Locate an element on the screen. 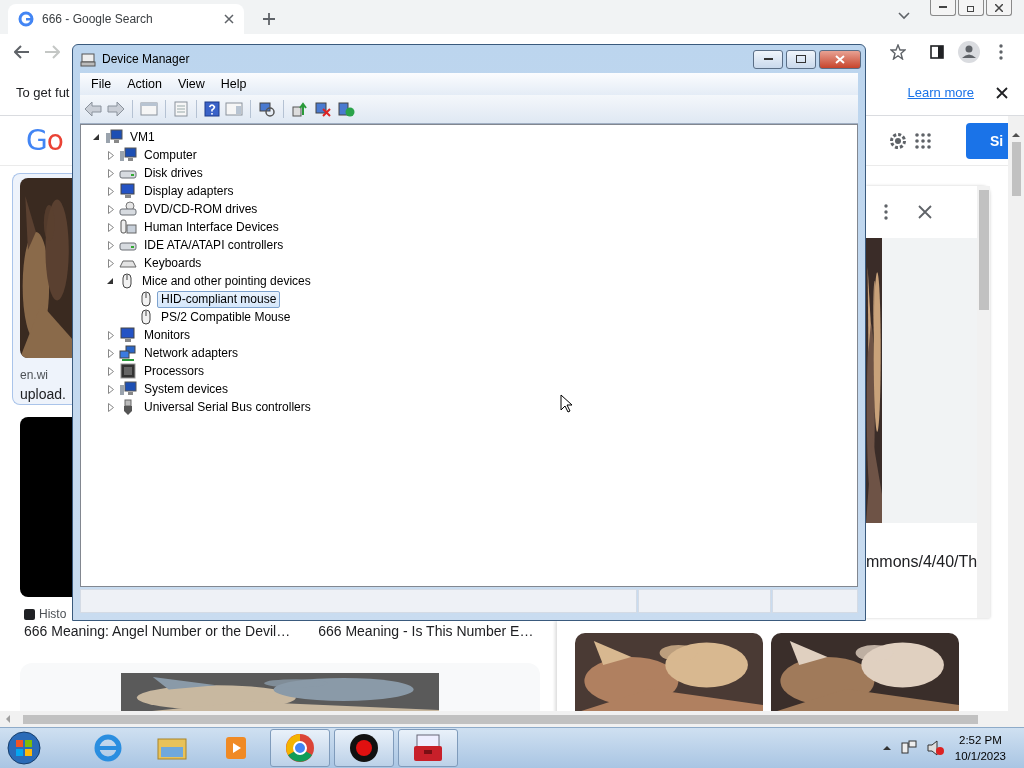 This screenshot has width=1024, height=768. learn-more-link: Learn more is located at coordinates (940, 92).